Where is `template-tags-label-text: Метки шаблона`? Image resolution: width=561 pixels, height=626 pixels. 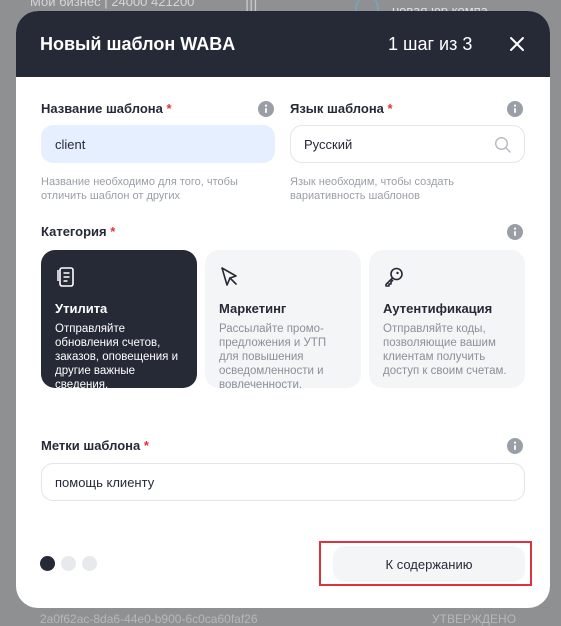 template-tags-label-text: Метки шаблона is located at coordinates (91, 445).